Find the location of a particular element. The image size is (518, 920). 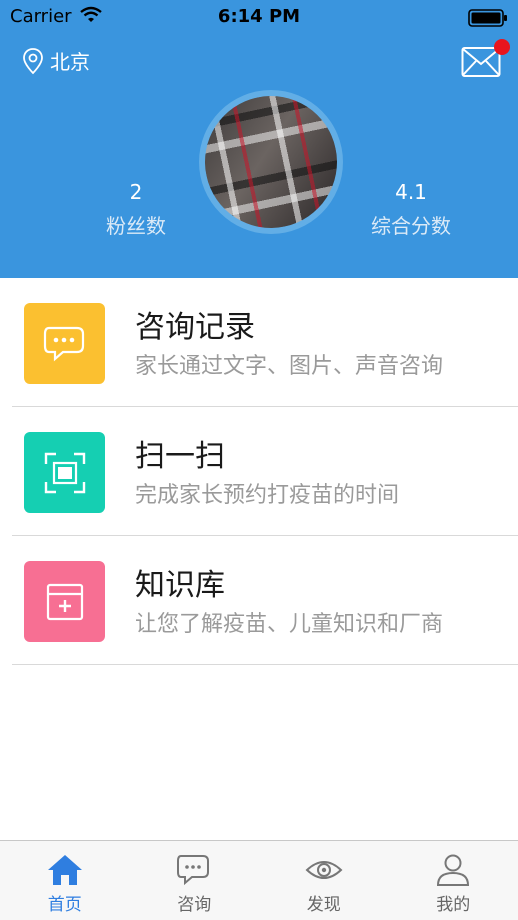

location-pin-icon is located at coordinates (33, 60).